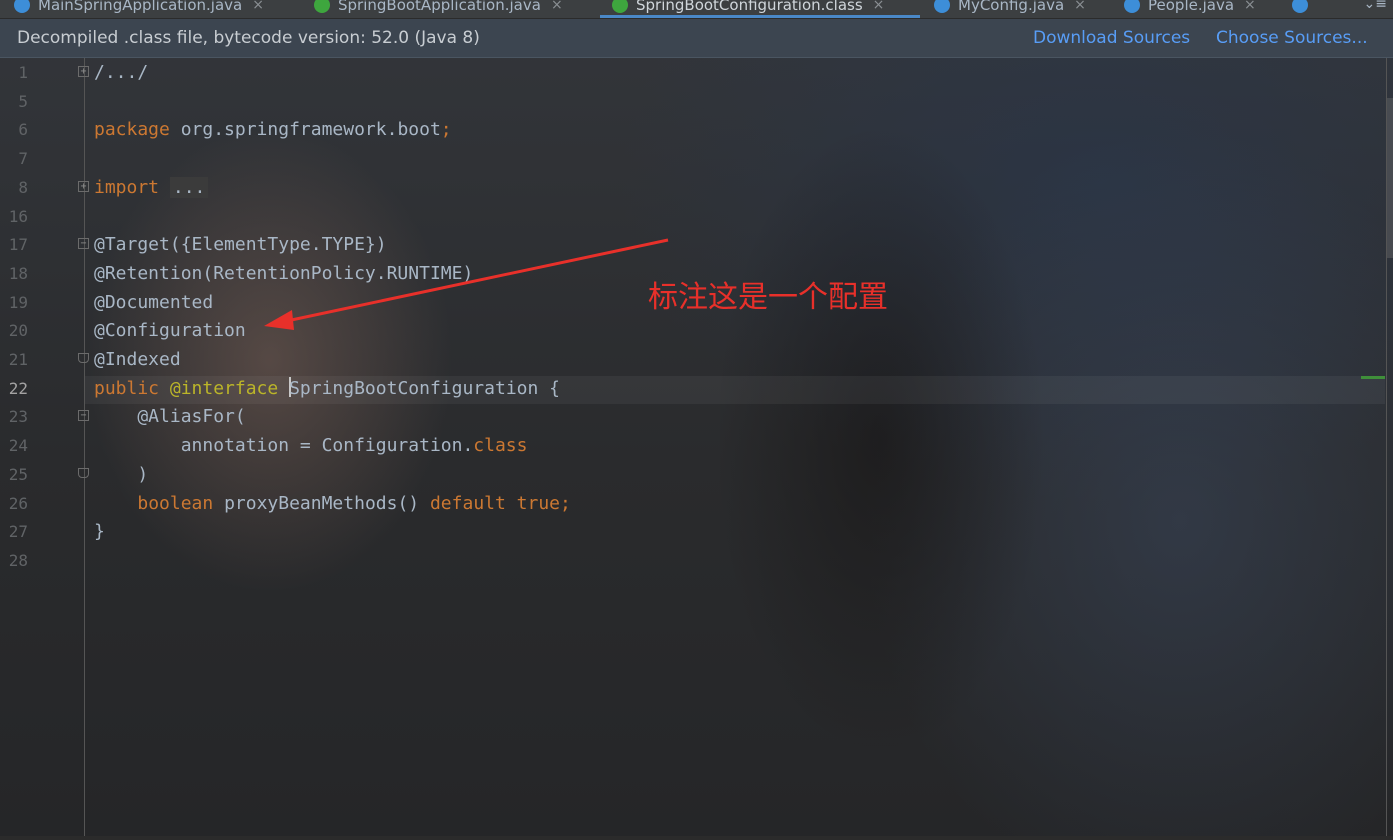 This screenshot has height=840, width=1393. What do you see at coordinates (500, 503) in the screenshot?
I see `code-token: default true;` at bounding box center [500, 503].